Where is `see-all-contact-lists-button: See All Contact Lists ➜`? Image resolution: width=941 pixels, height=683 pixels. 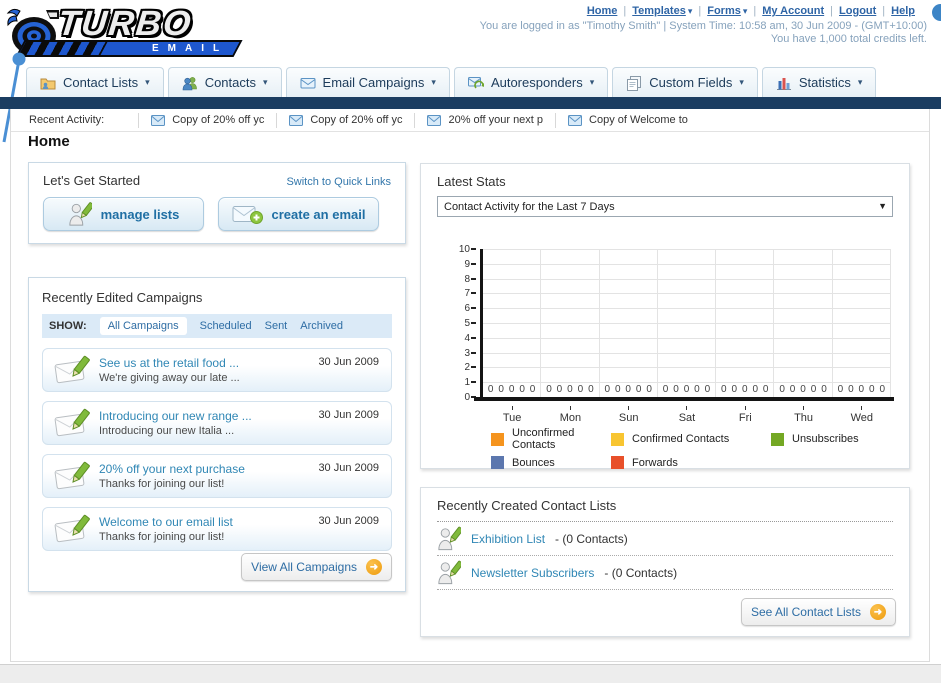 see-all-contact-lists-button: See All Contact Lists ➜ is located at coordinates (818, 612).